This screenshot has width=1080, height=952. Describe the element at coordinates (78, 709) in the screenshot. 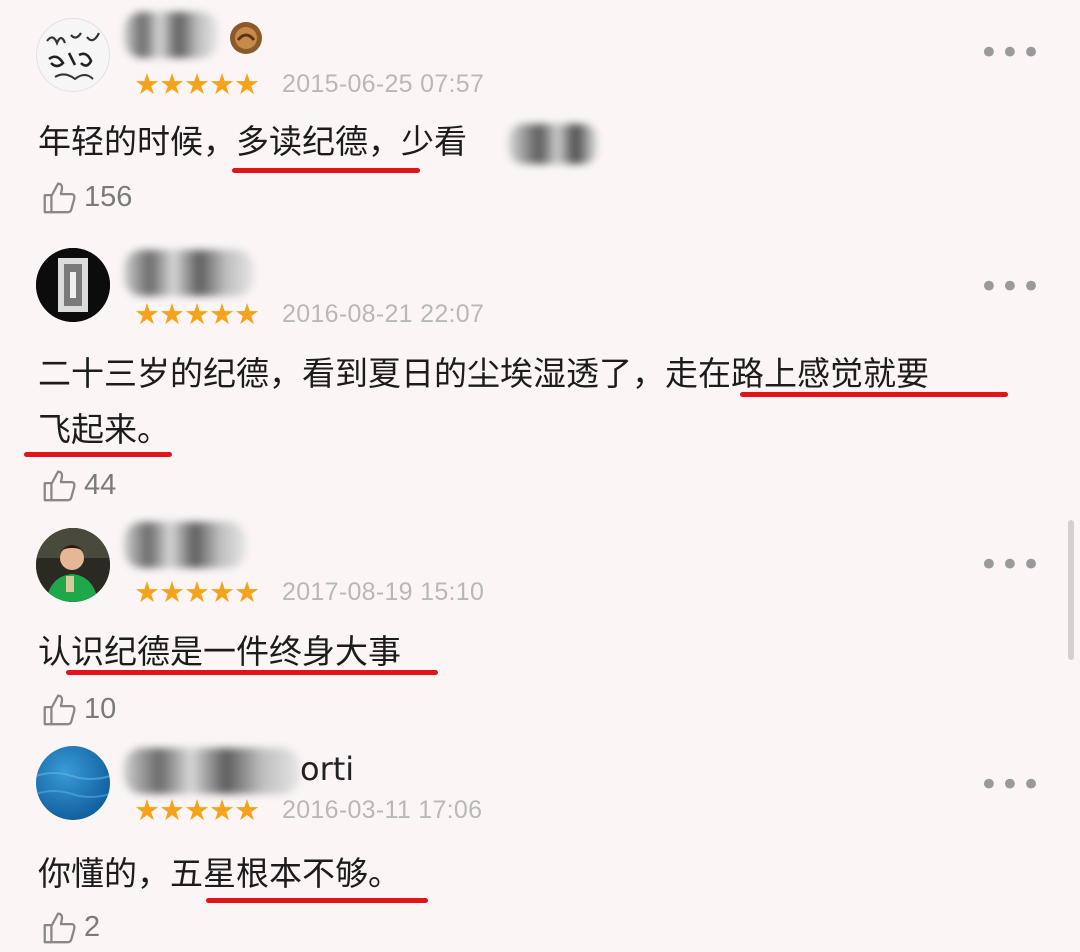

I see `like-button: 10` at that location.